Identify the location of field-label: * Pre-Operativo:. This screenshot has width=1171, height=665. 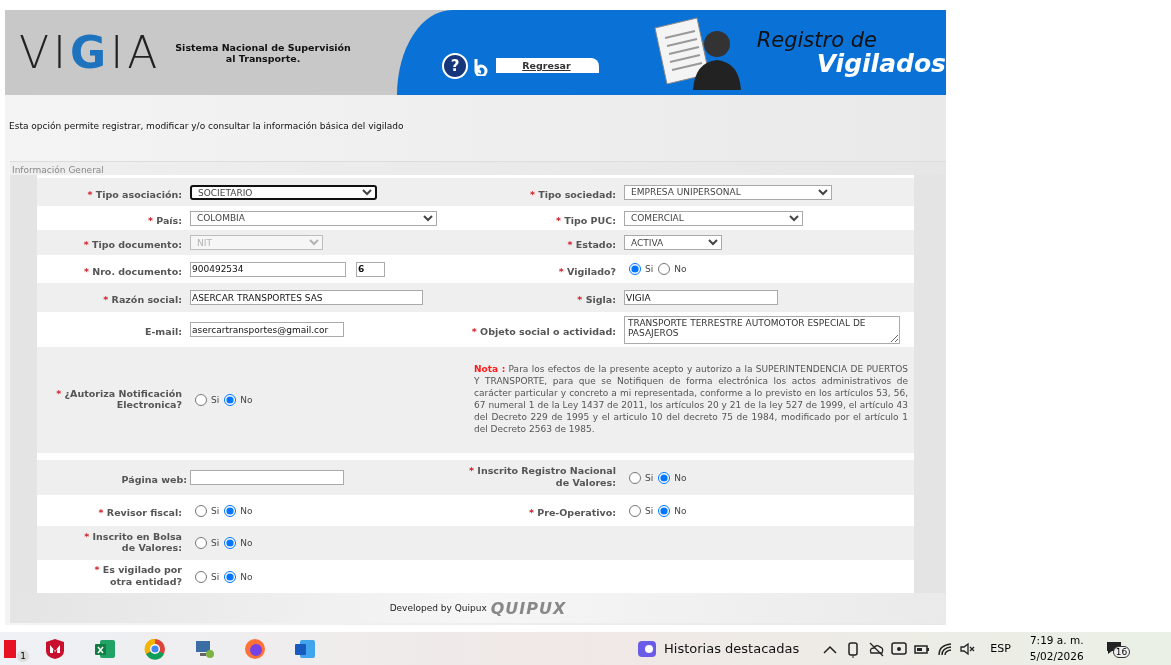
(572, 513).